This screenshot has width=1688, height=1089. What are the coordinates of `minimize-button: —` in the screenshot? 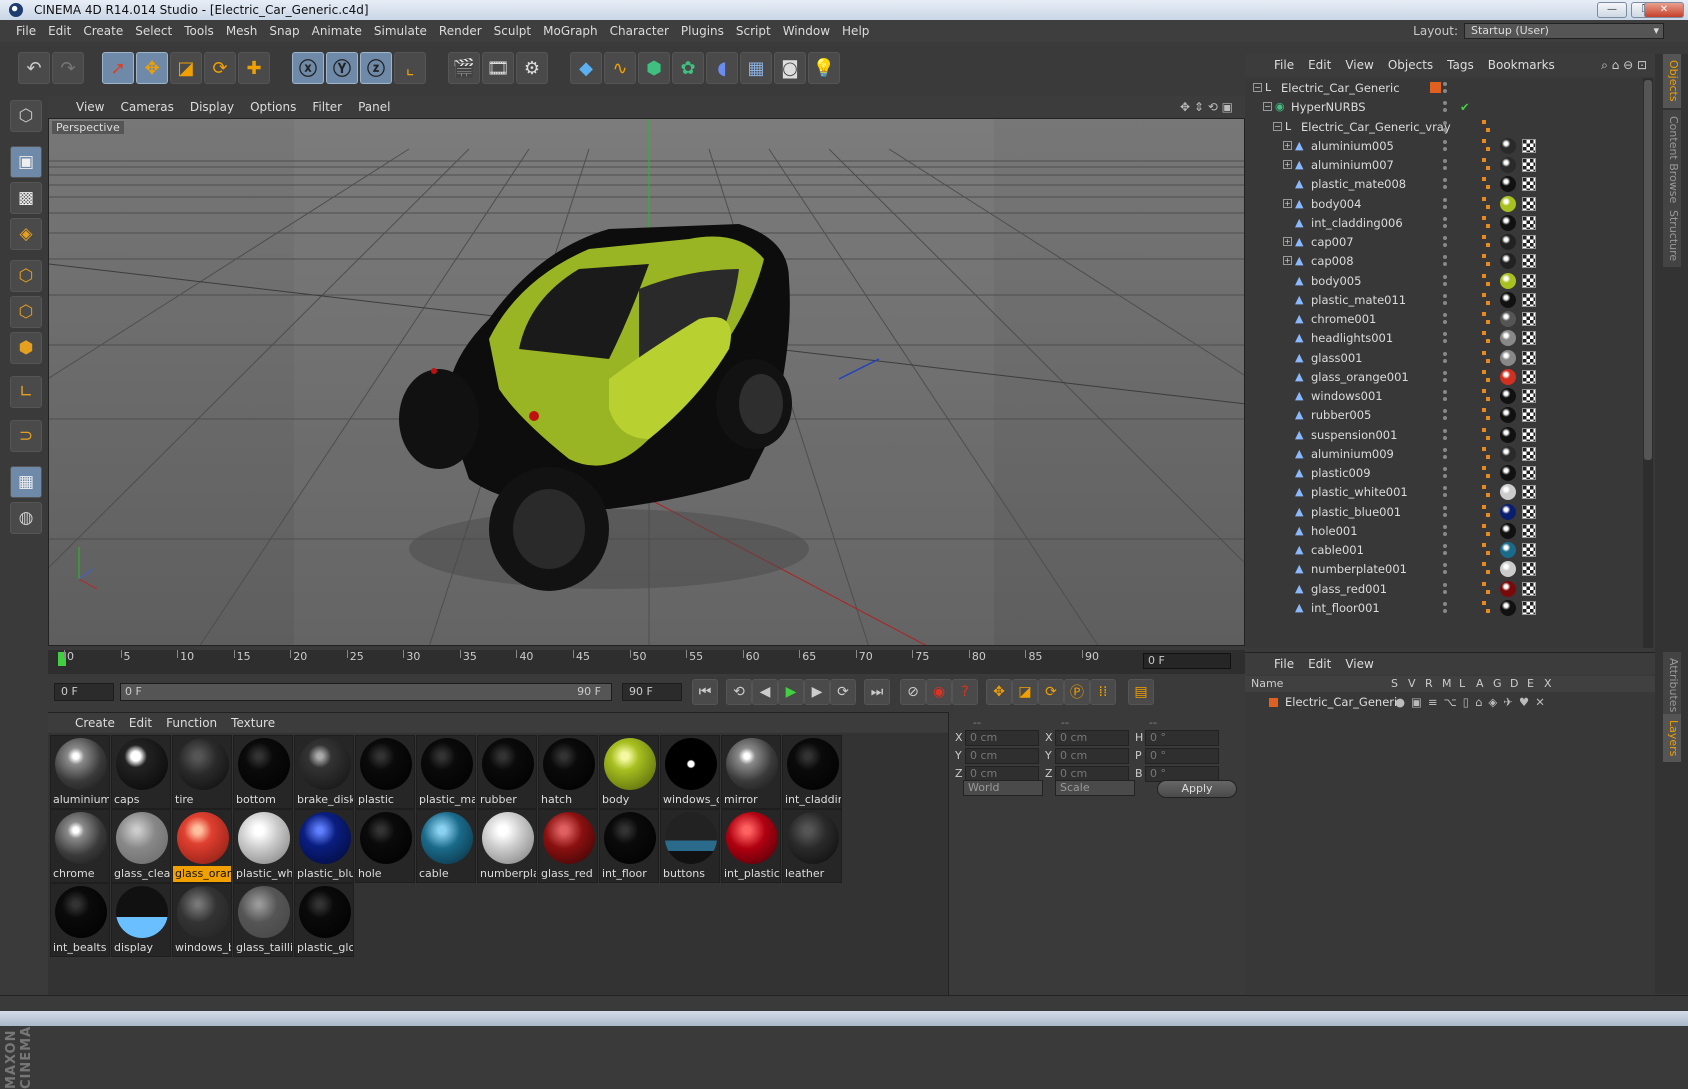 It's located at (1612, 10).